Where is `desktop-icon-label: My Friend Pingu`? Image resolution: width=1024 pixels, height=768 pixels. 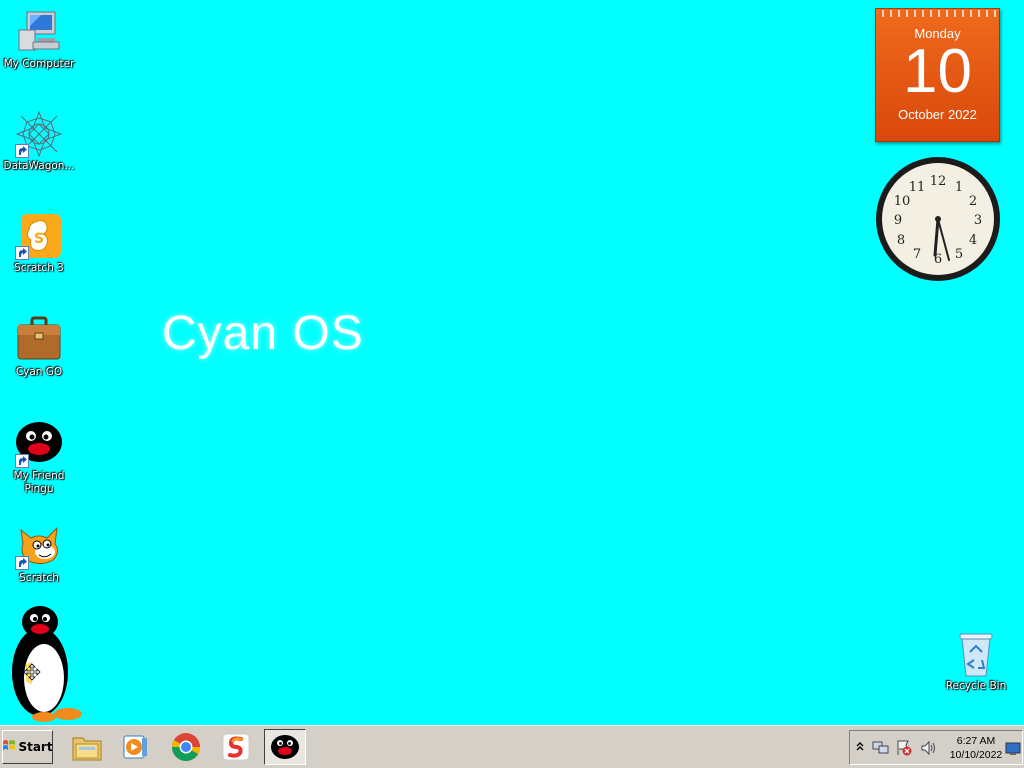
desktop-icon-label: My Friend Pingu is located at coordinates (39, 482).